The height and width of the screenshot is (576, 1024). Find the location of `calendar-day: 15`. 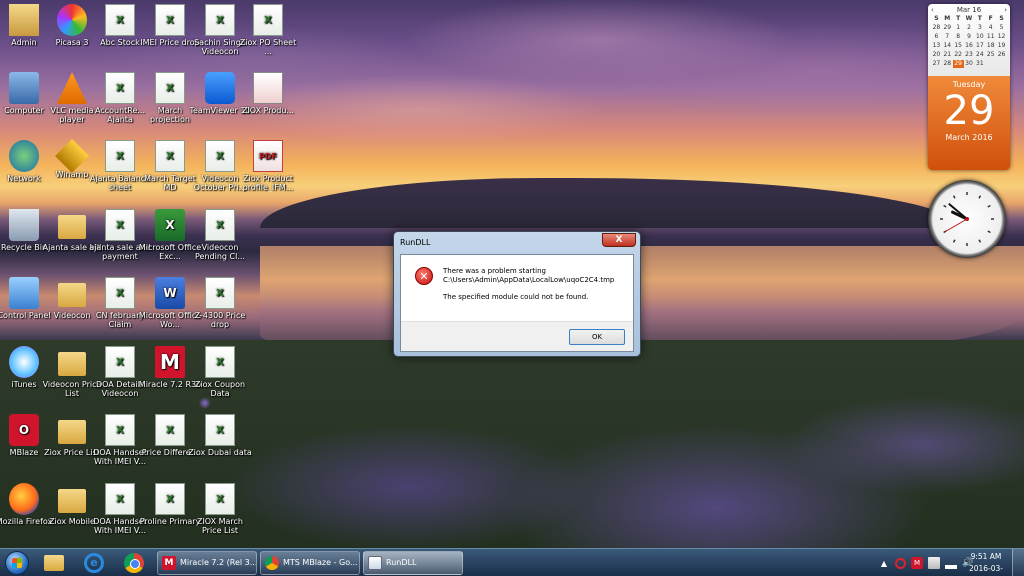

calendar-day: 15 is located at coordinates (958, 46).